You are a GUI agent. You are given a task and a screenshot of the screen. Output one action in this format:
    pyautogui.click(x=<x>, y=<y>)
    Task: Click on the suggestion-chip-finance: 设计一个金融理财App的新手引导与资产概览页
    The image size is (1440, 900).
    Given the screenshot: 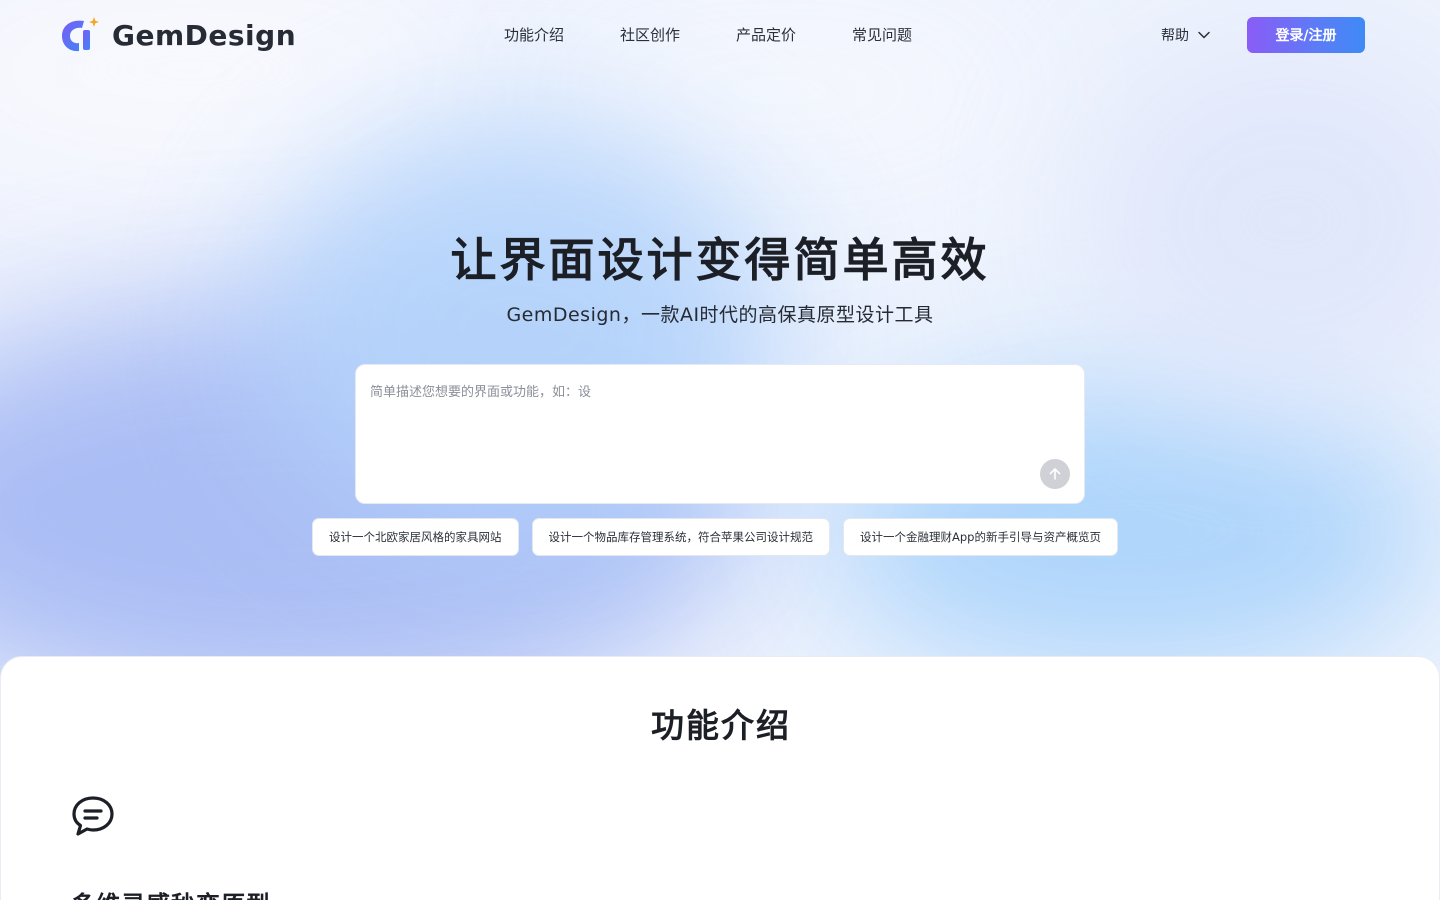 What is the action you would take?
    pyautogui.click(x=980, y=537)
    